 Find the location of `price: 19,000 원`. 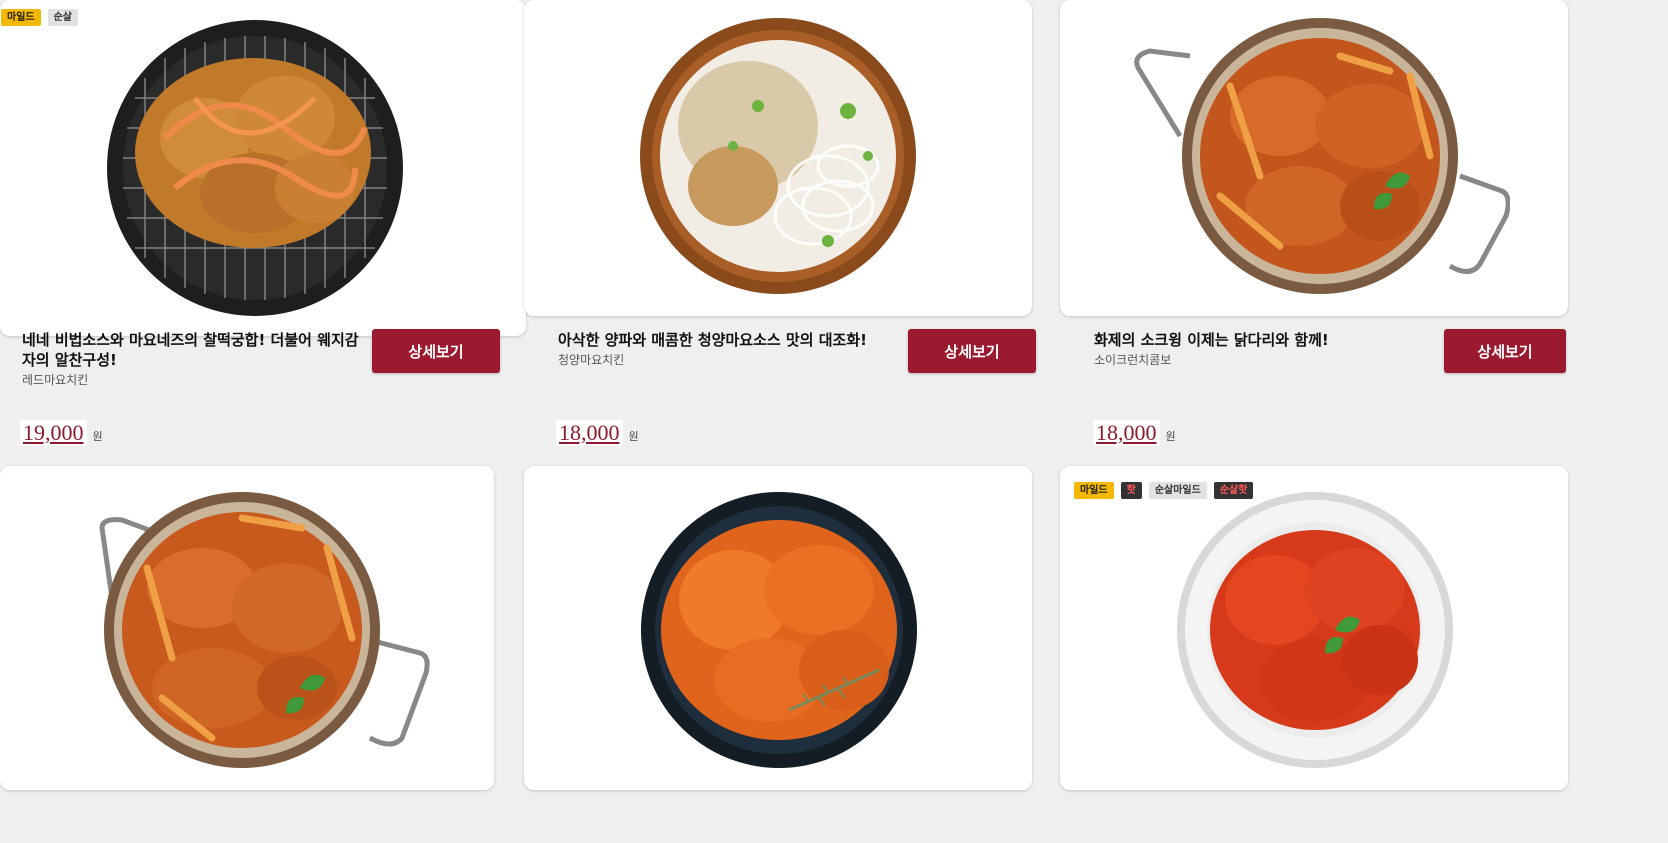

price: 19,000 원 is located at coordinates (61, 433).